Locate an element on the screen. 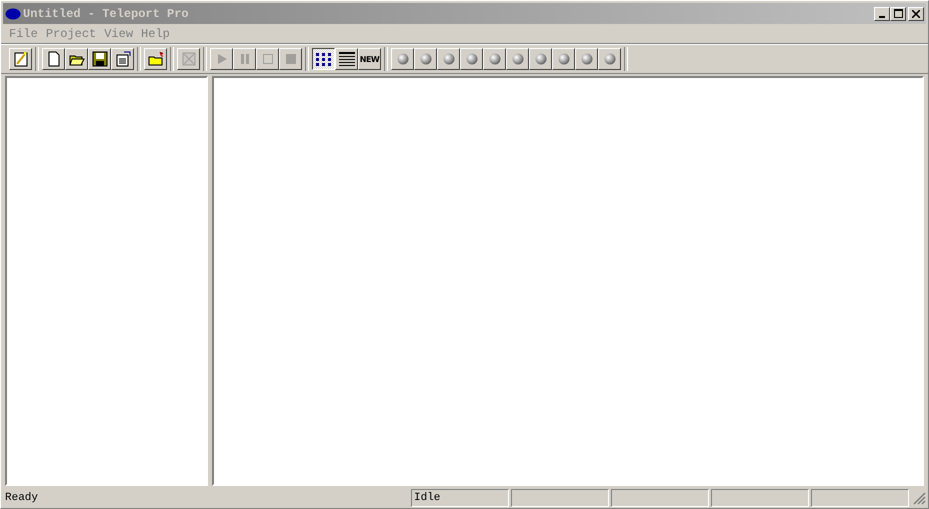 This screenshot has width=929, height=509. minimize-button is located at coordinates (882, 13).